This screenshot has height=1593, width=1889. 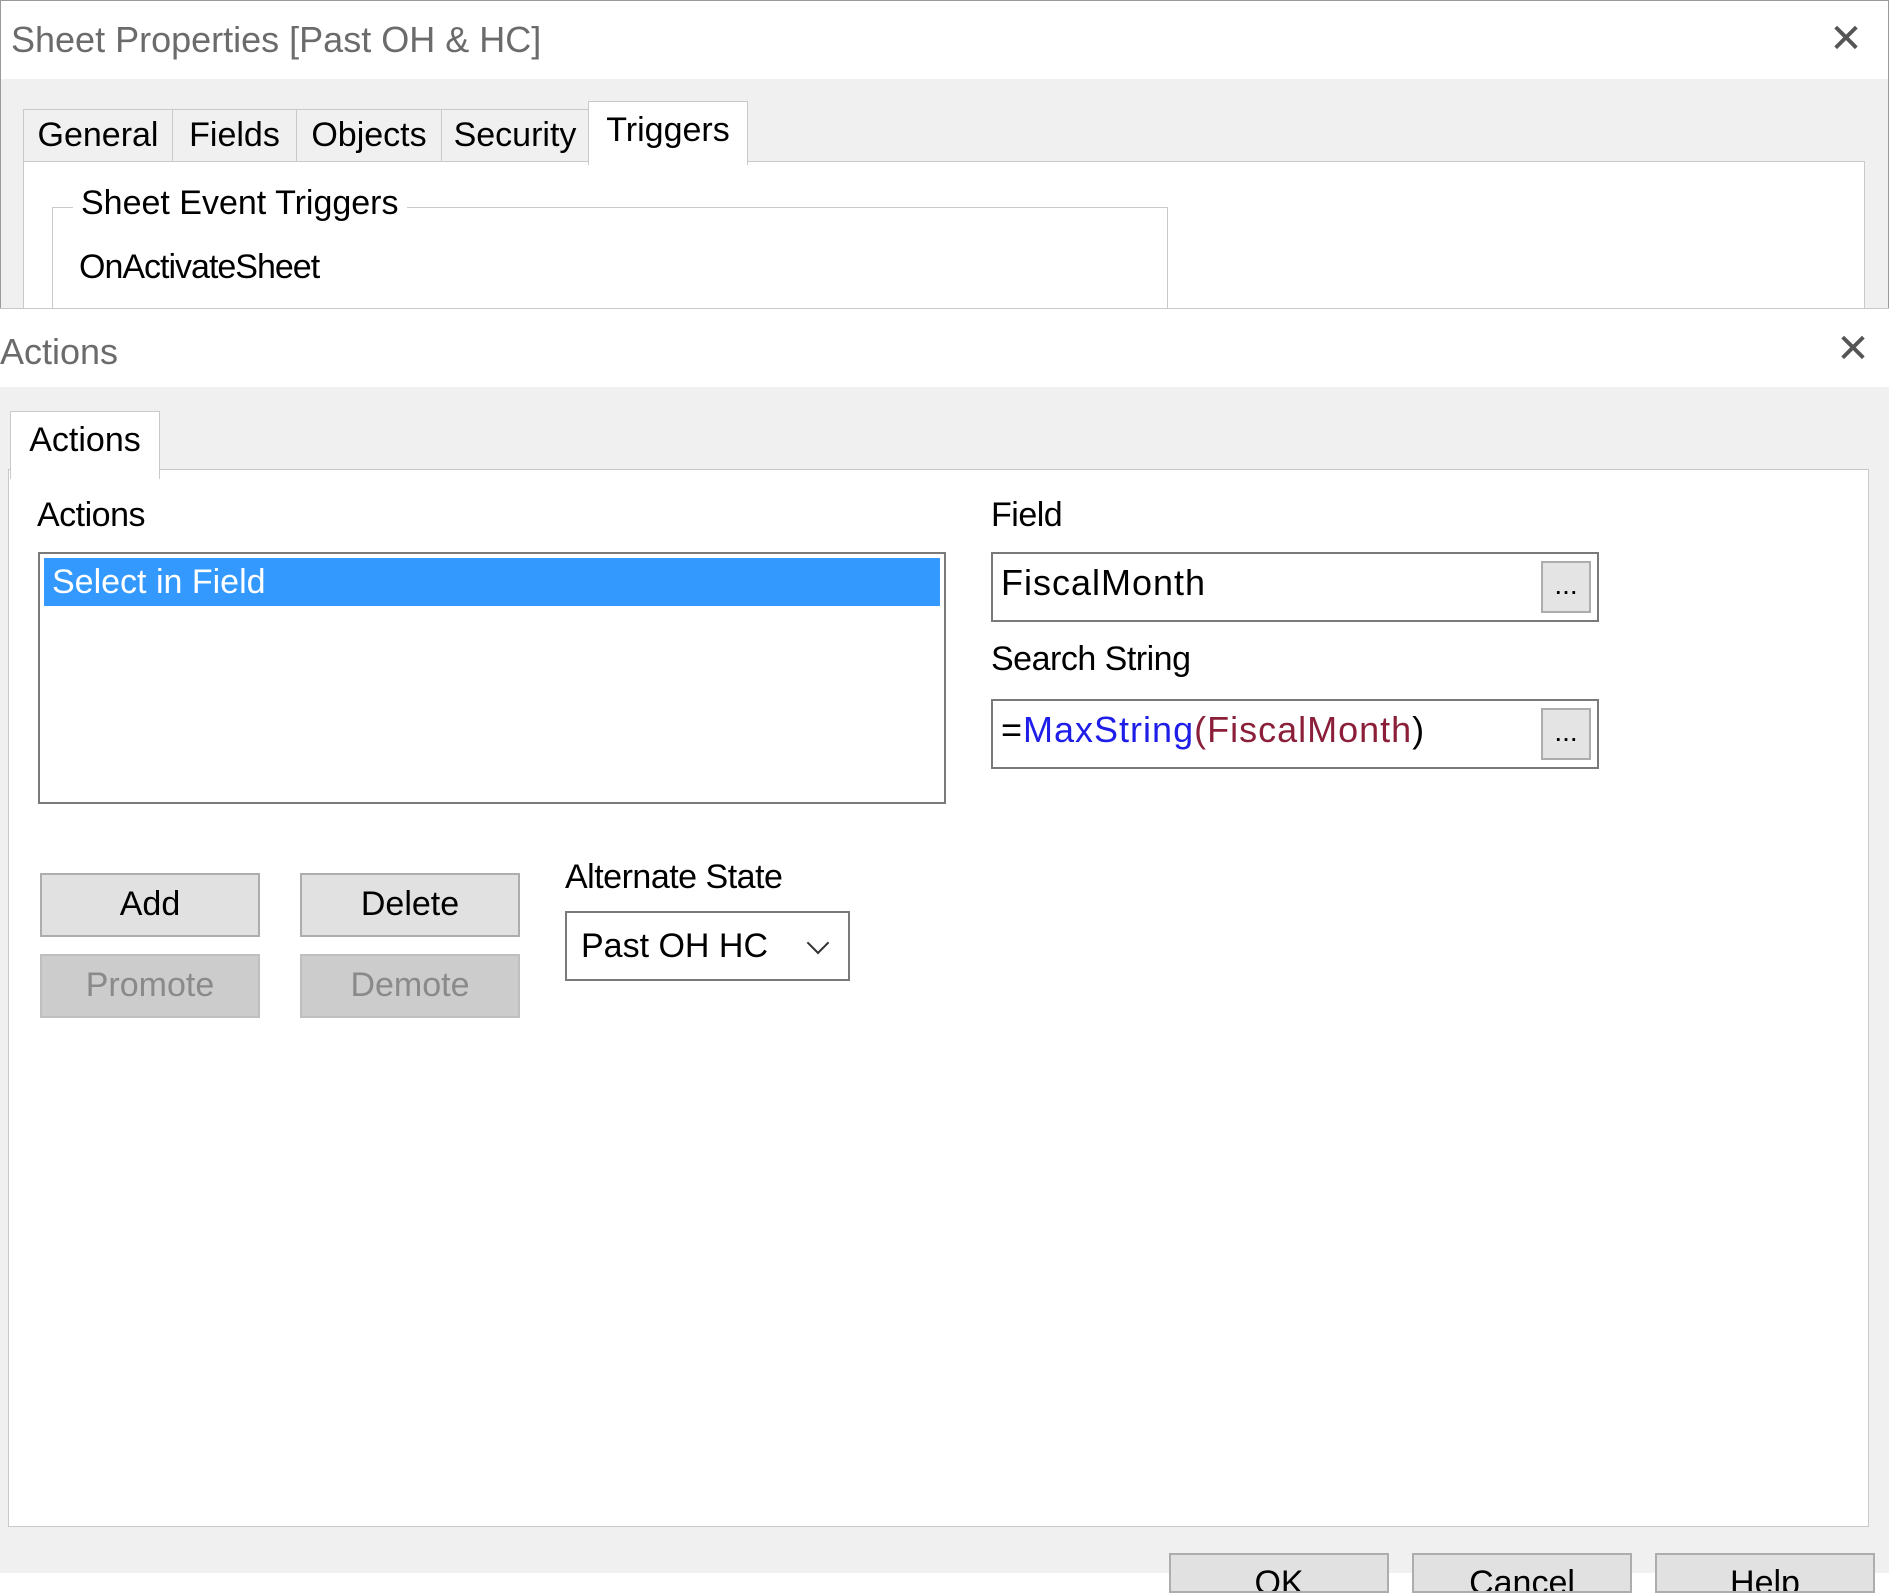 I want to click on actions-dialog-title: Actions, so click(x=59, y=351).